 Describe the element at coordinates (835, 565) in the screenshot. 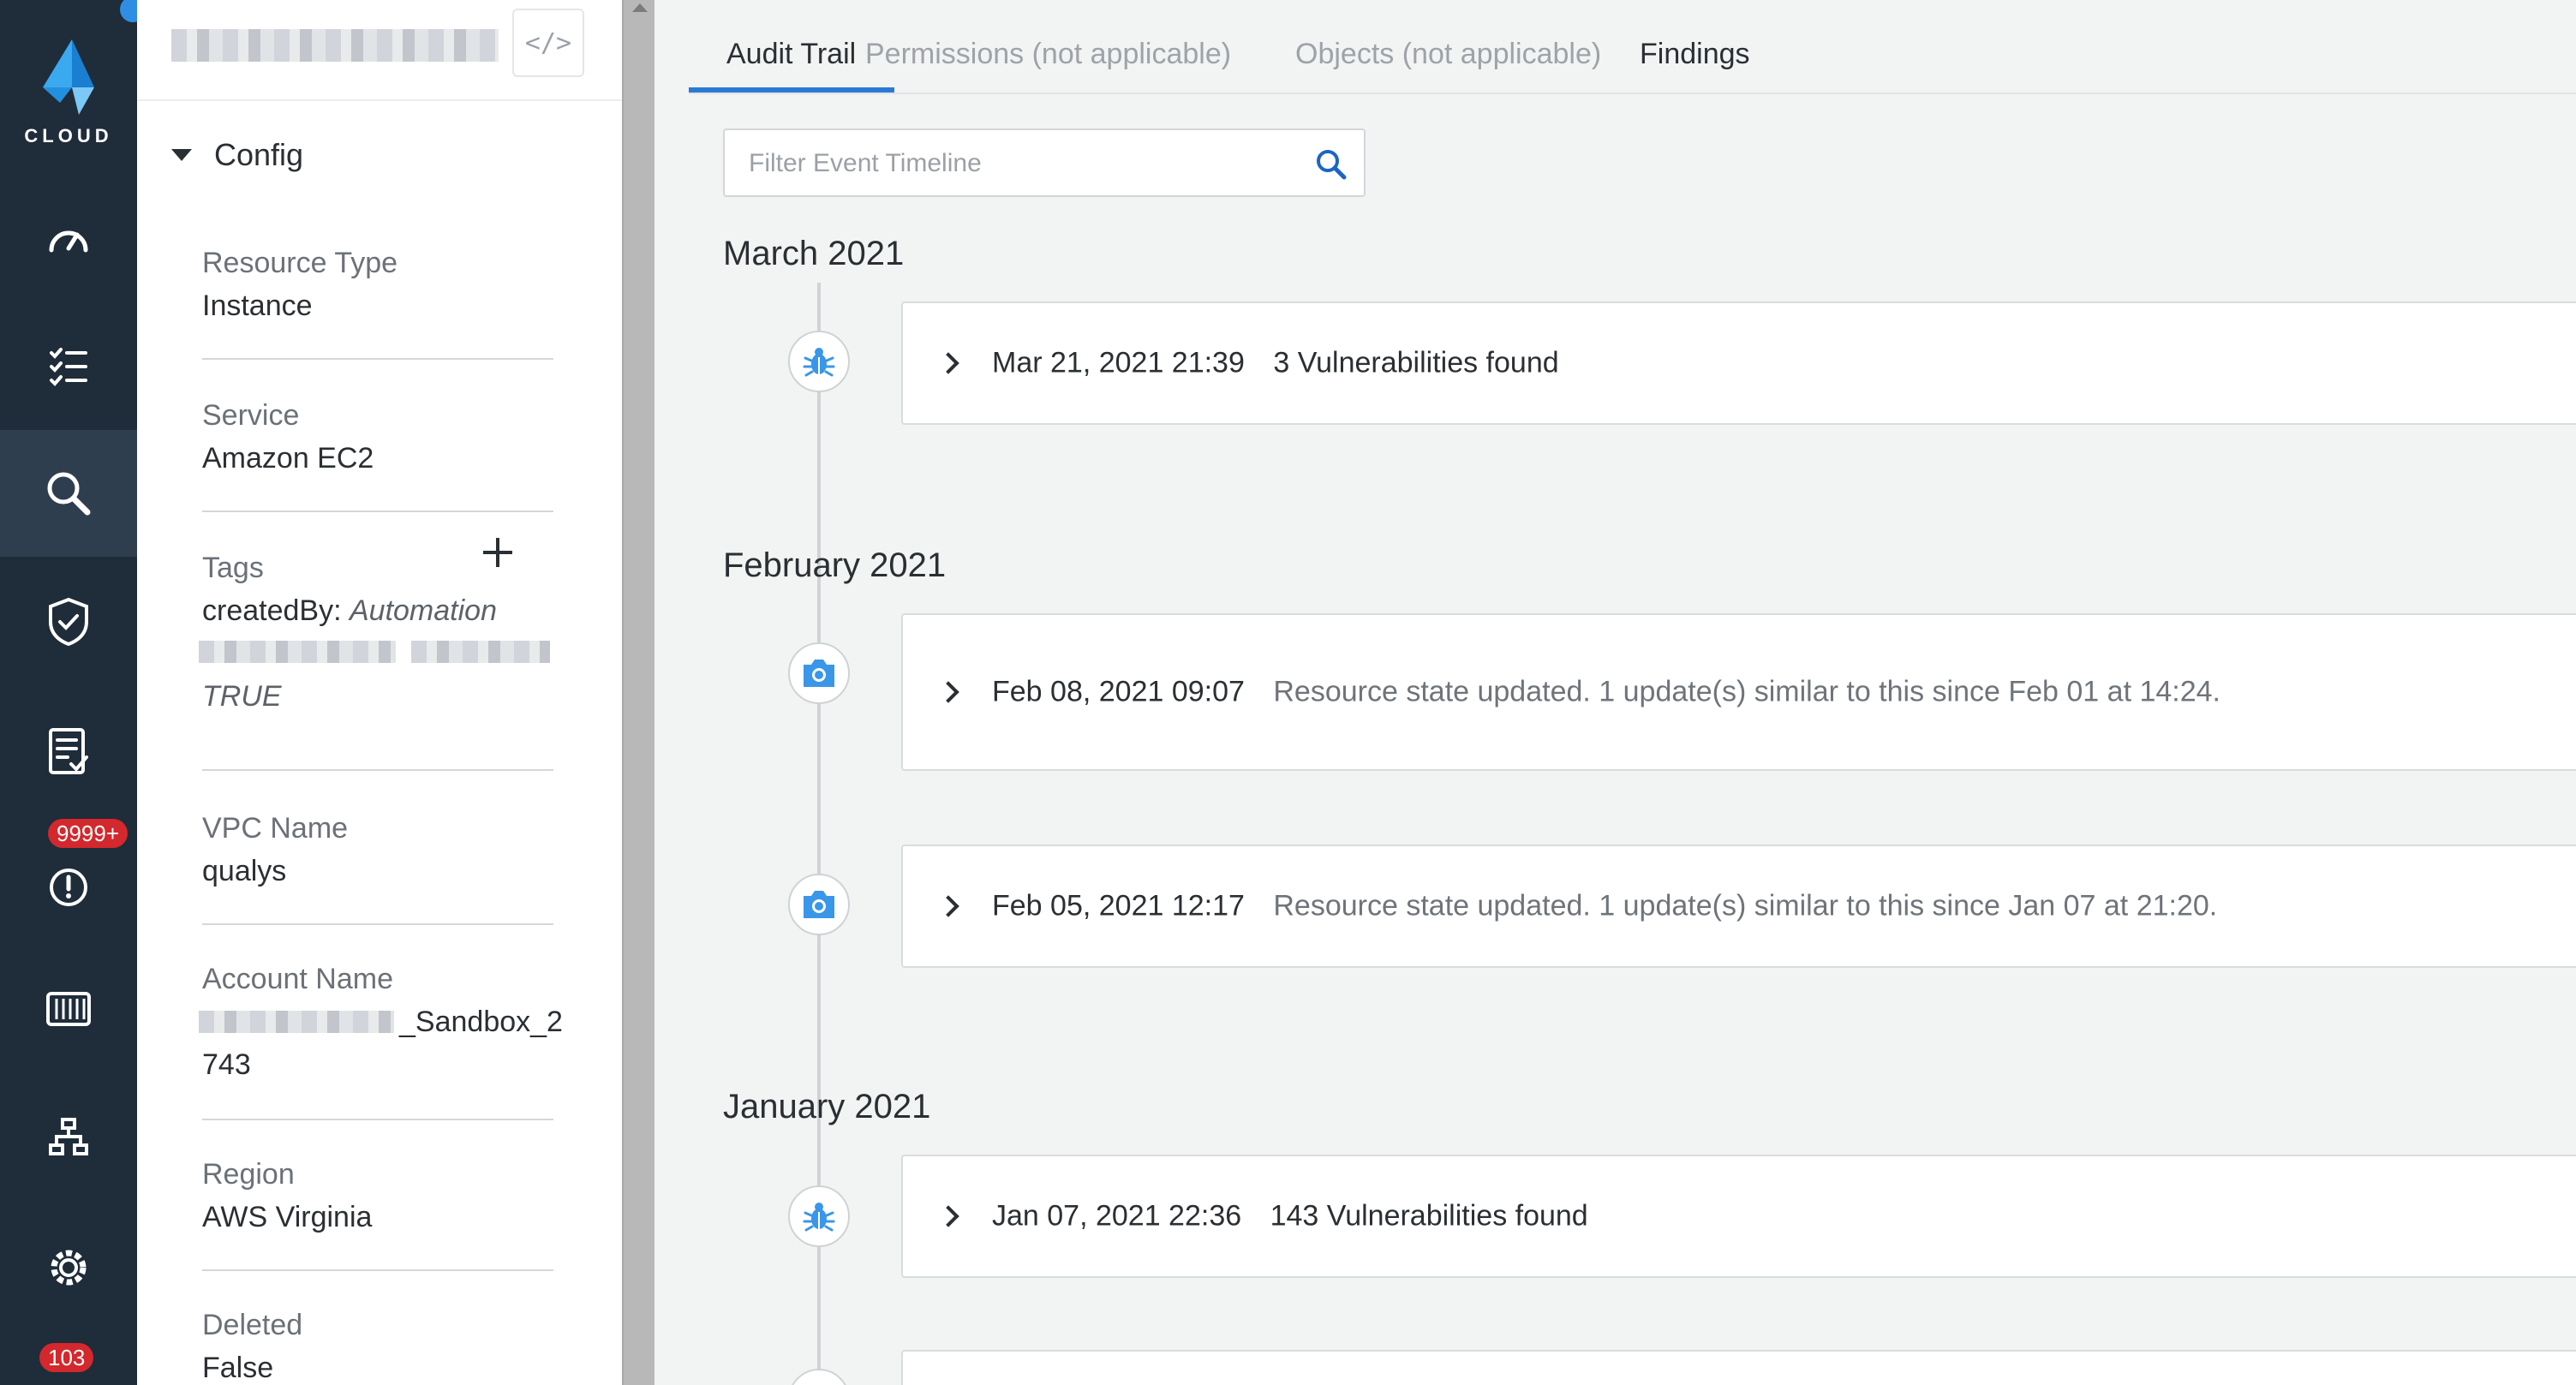

I see `month-heading: February 2021` at that location.